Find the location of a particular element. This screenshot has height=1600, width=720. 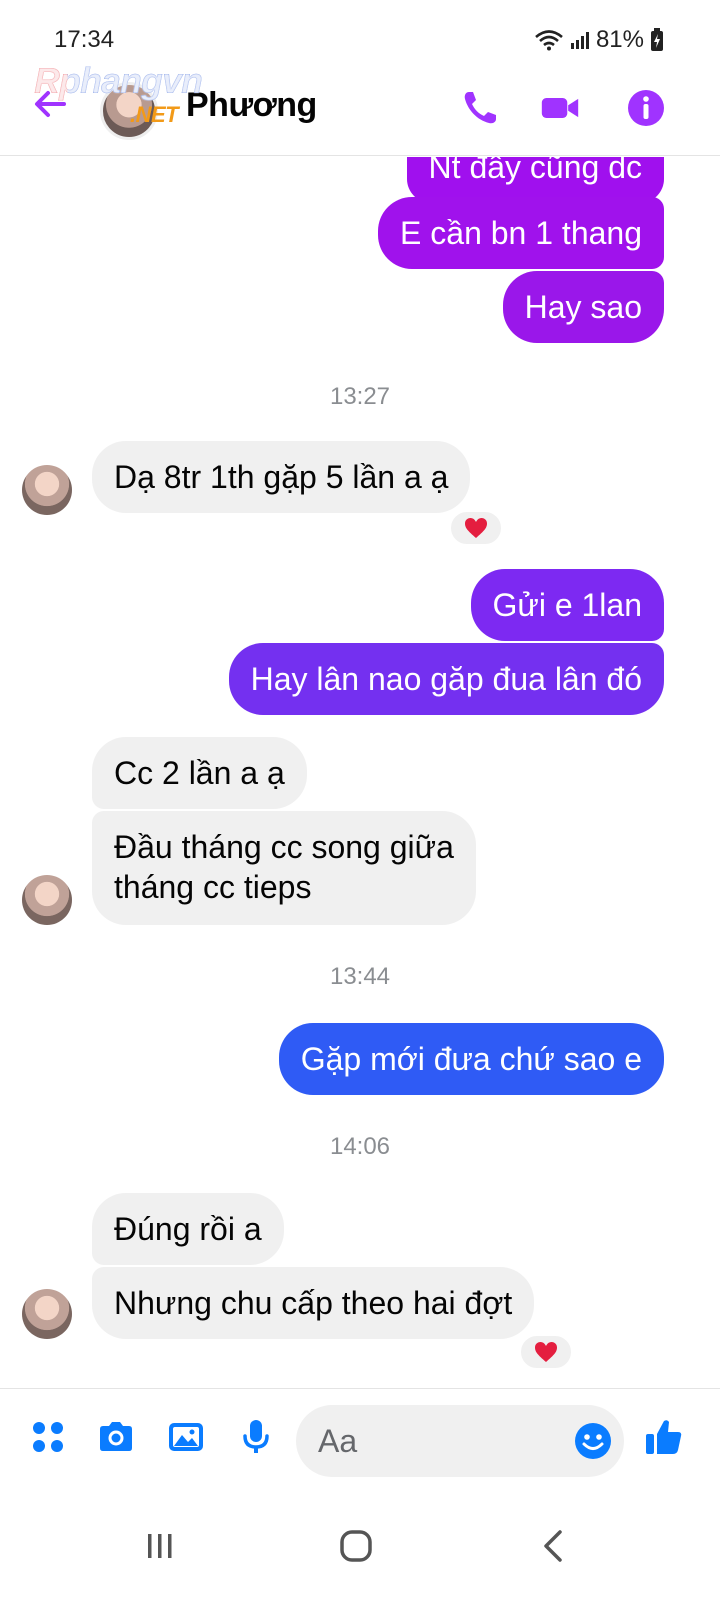

message-text: Hay sao is located at coordinates (583, 307).